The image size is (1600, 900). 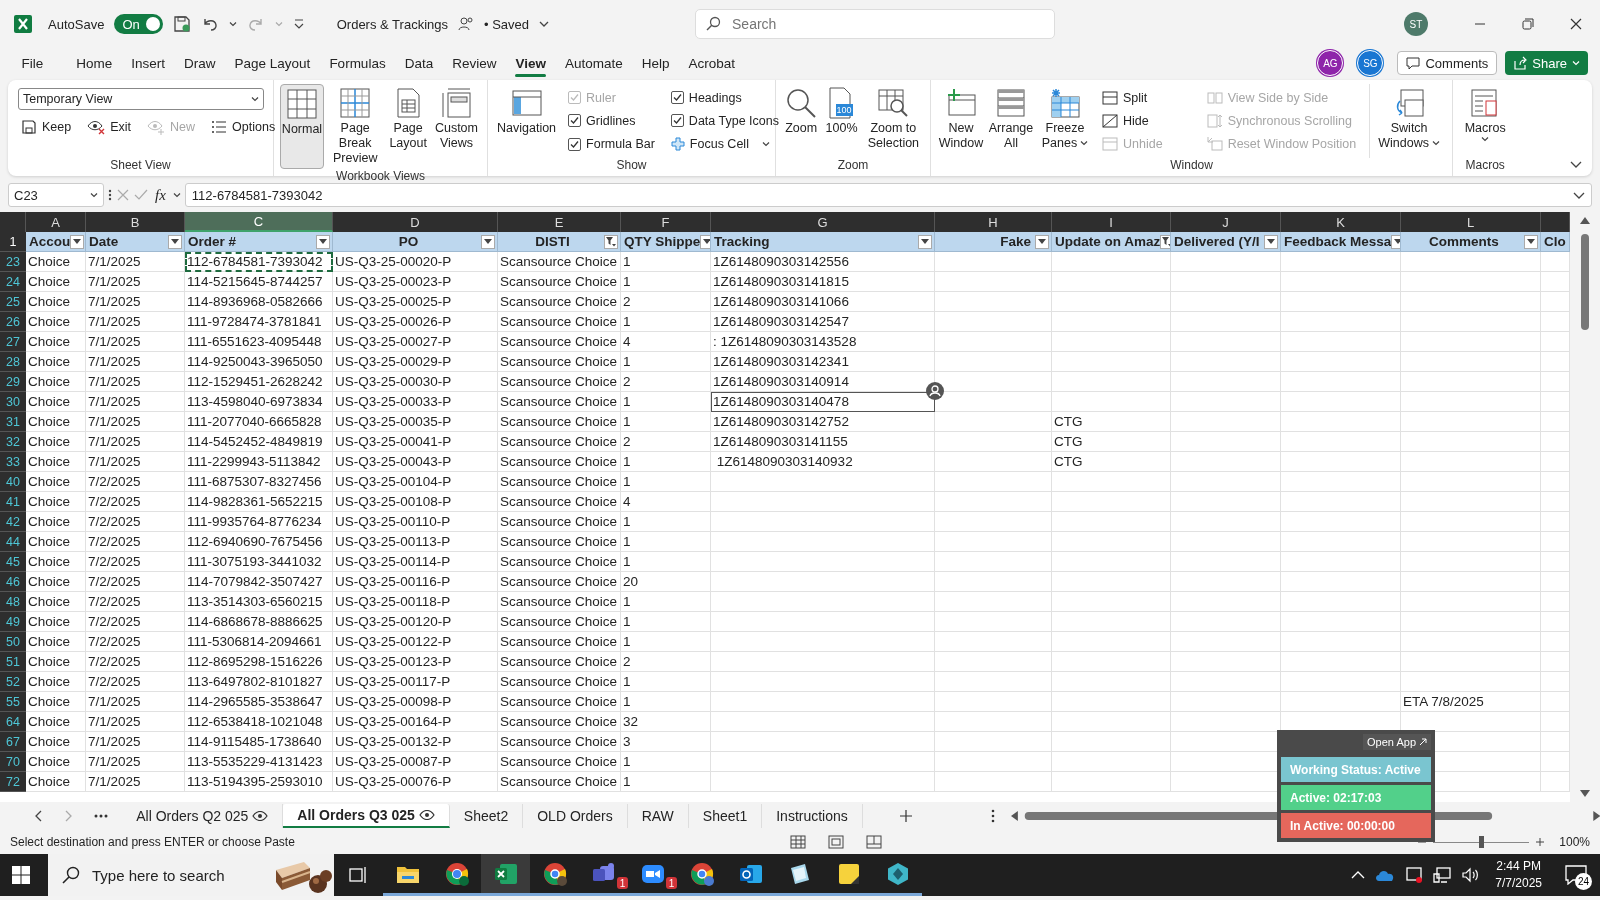 What do you see at coordinates (1576, 164) in the screenshot?
I see `collapse-ribbon-icon` at bounding box center [1576, 164].